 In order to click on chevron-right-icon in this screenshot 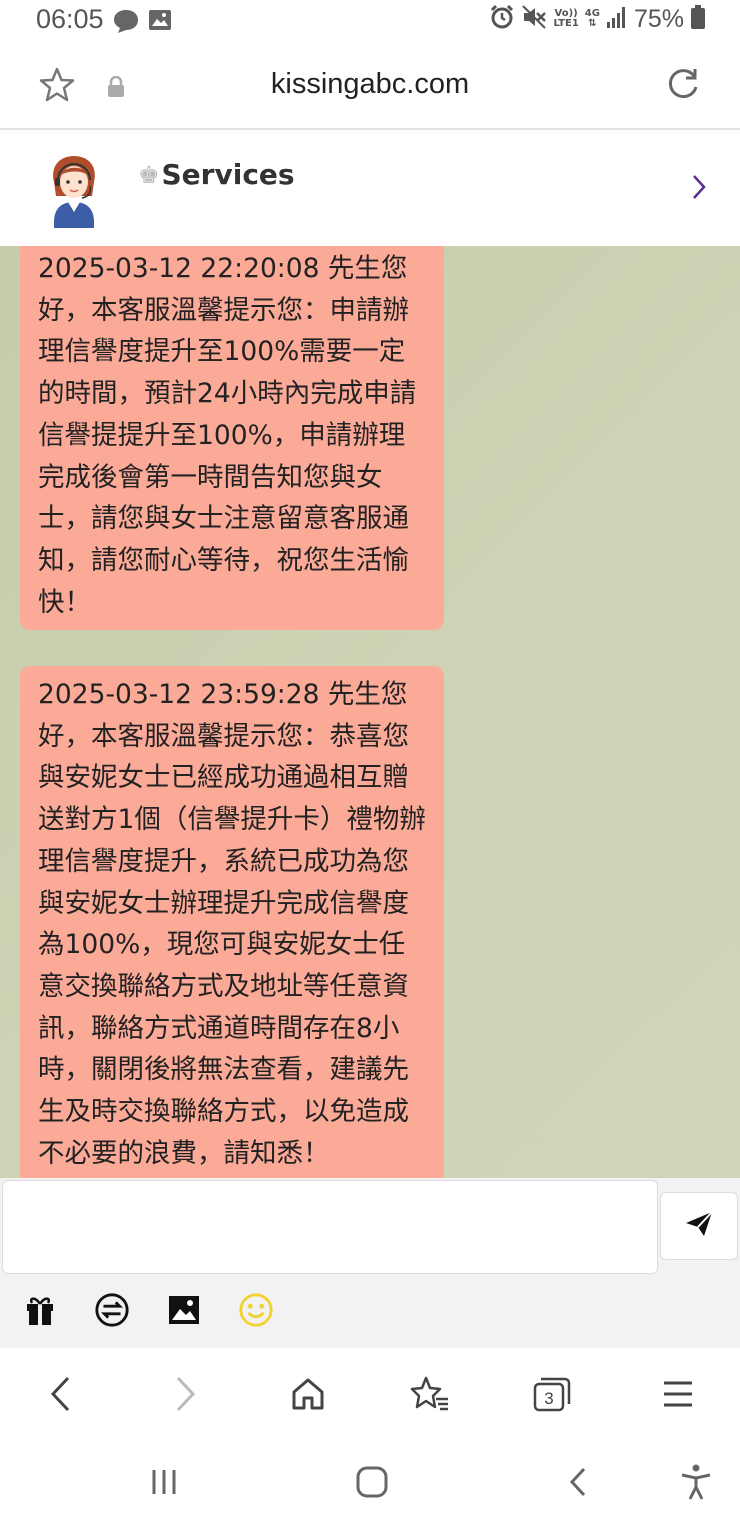, I will do `click(699, 189)`.